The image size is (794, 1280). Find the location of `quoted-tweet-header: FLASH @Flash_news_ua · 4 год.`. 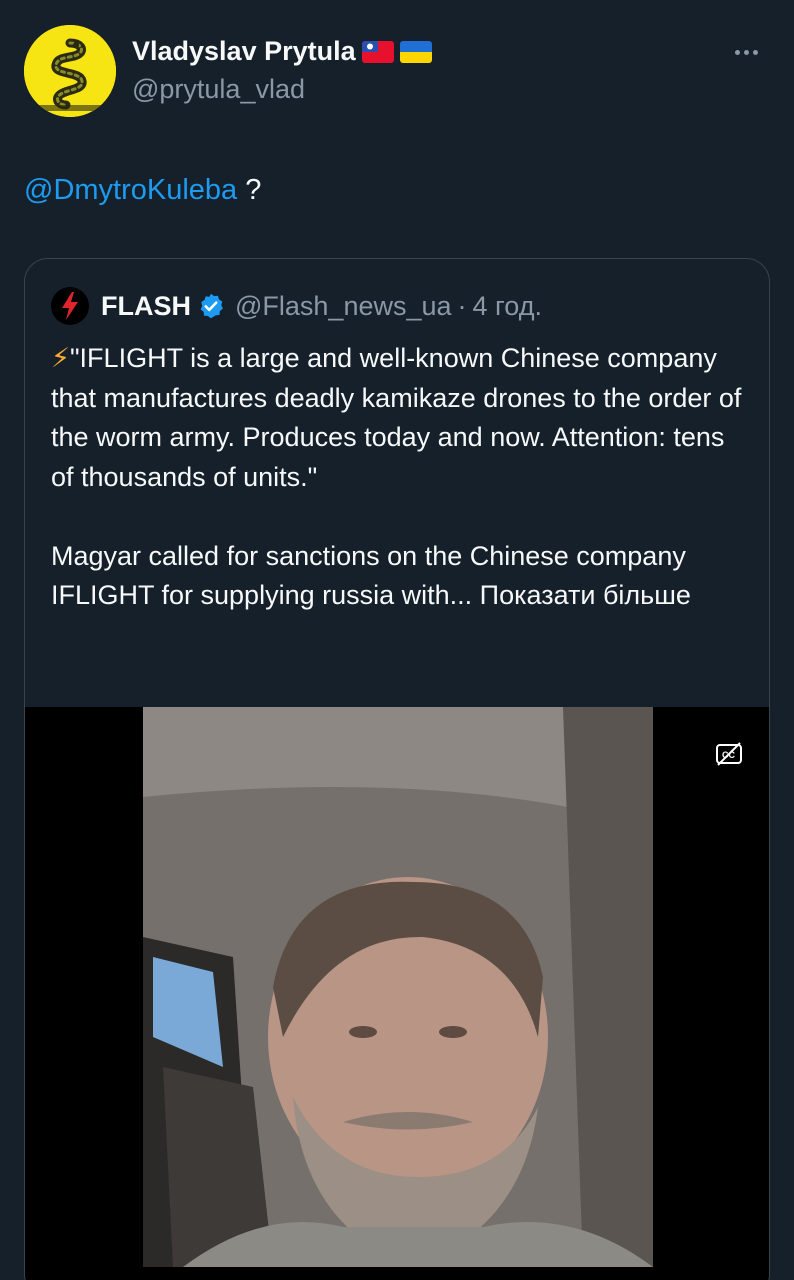

quoted-tweet-header: FLASH @Flash_news_ua · 4 год. is located at coordinates (296, 306).